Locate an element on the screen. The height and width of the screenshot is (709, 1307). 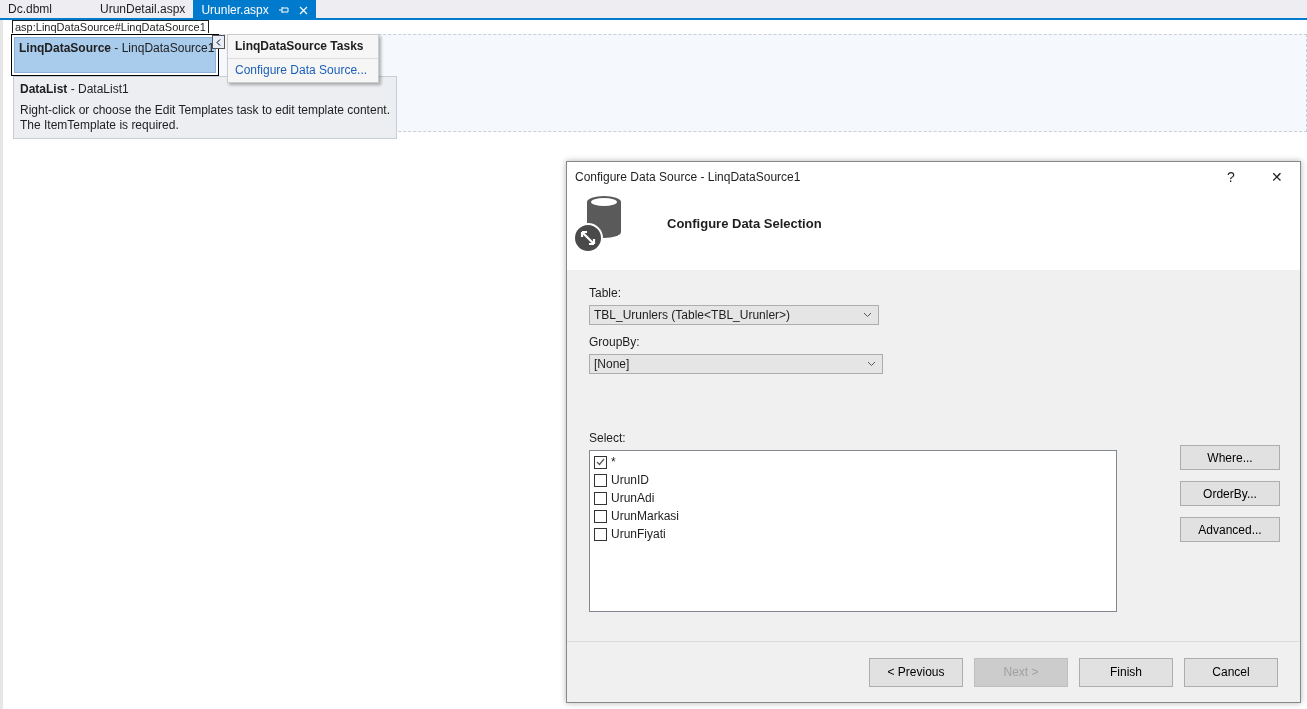
wizard-button: Finish is located at coordinates (1126, 672).